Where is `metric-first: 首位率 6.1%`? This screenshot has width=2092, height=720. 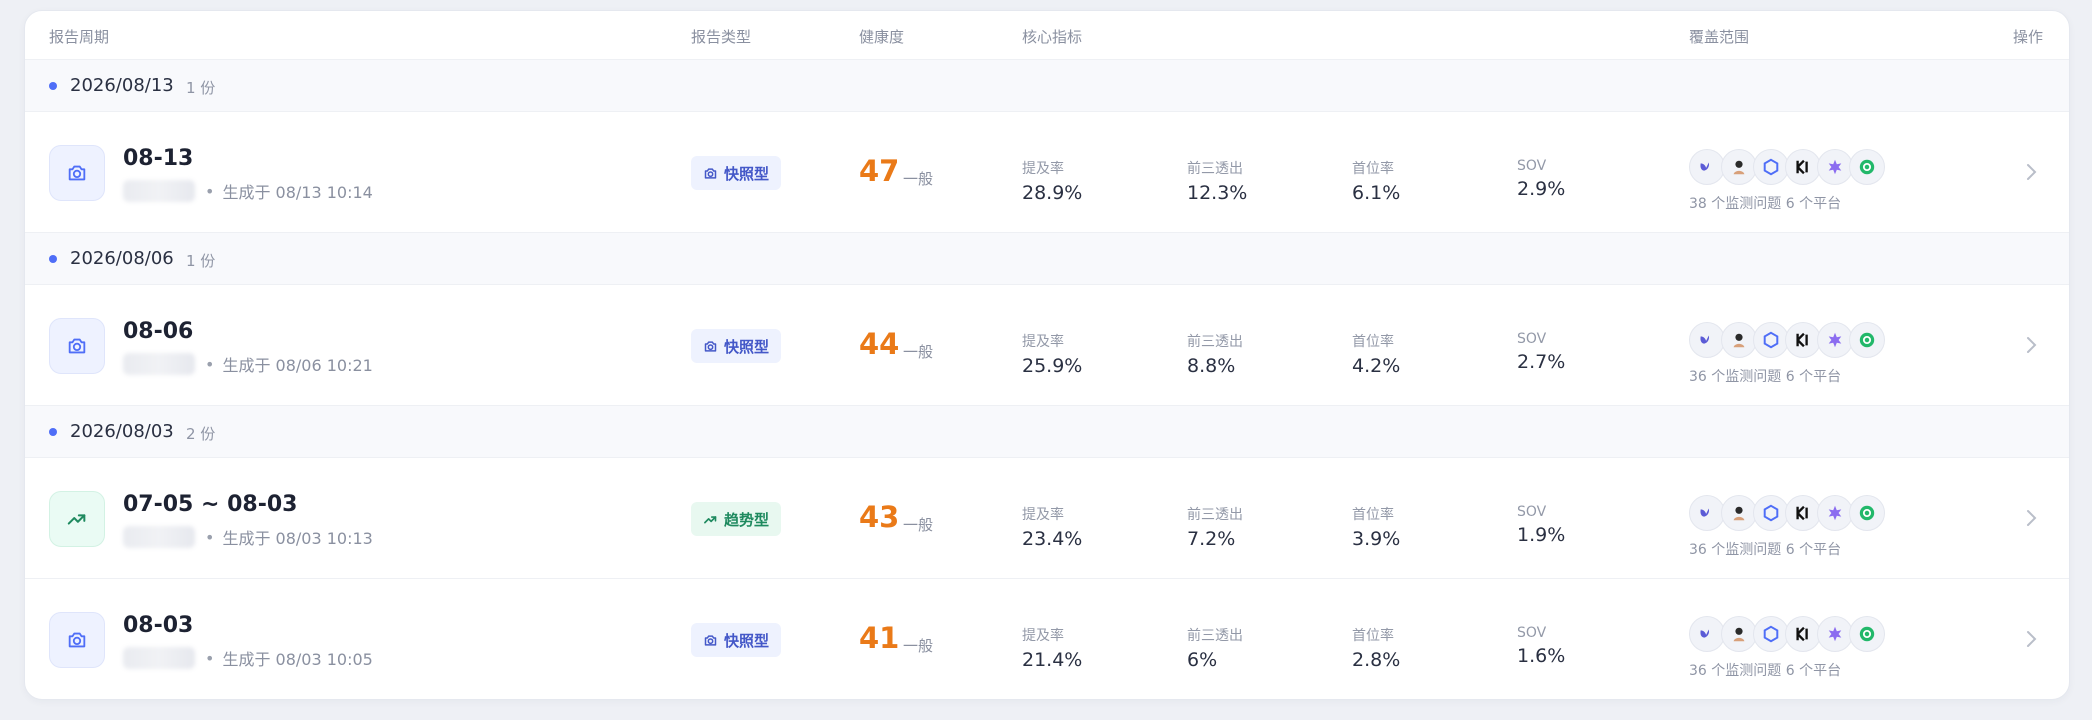
metric-first: 首位率 6.1% is located at coordinates (1376, 181).